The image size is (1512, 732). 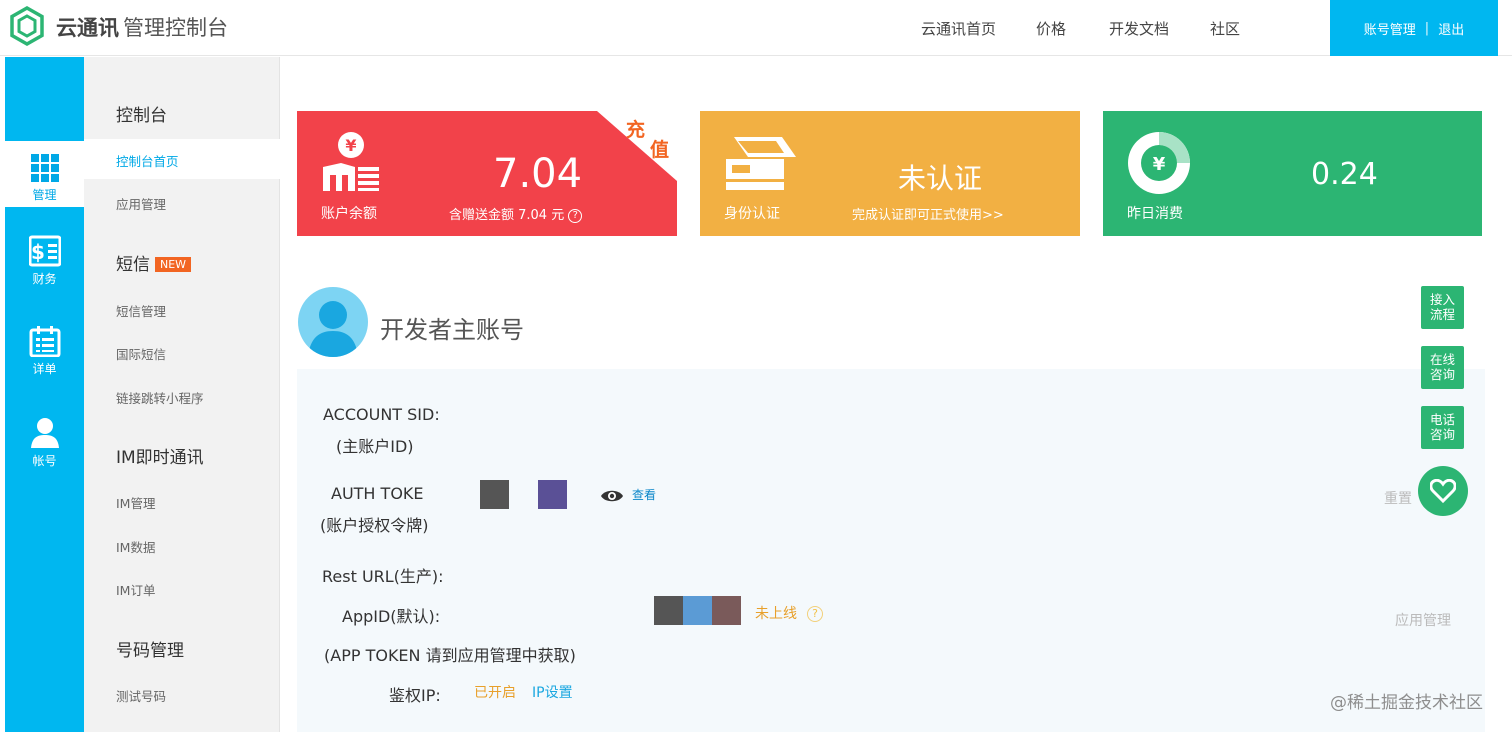 What do you see at coordinates (154, 262) in the screenshot?
I see `menu-group-sms: 短信 NEW` at bounding box center [154, 262].